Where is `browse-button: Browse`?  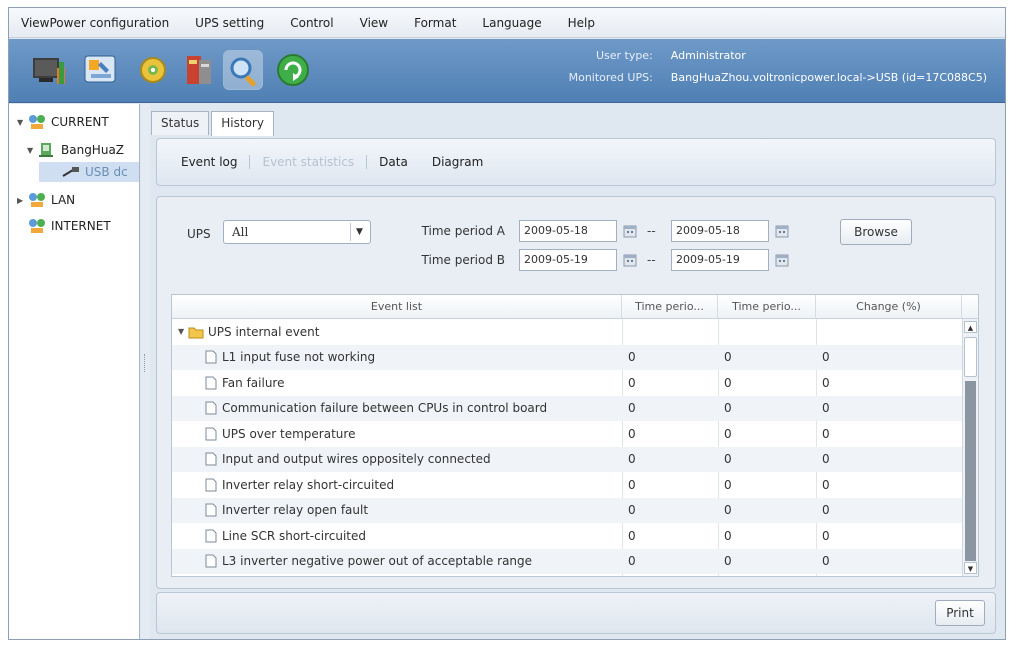 browse-button: Browse is located at coordinates (876, 232).